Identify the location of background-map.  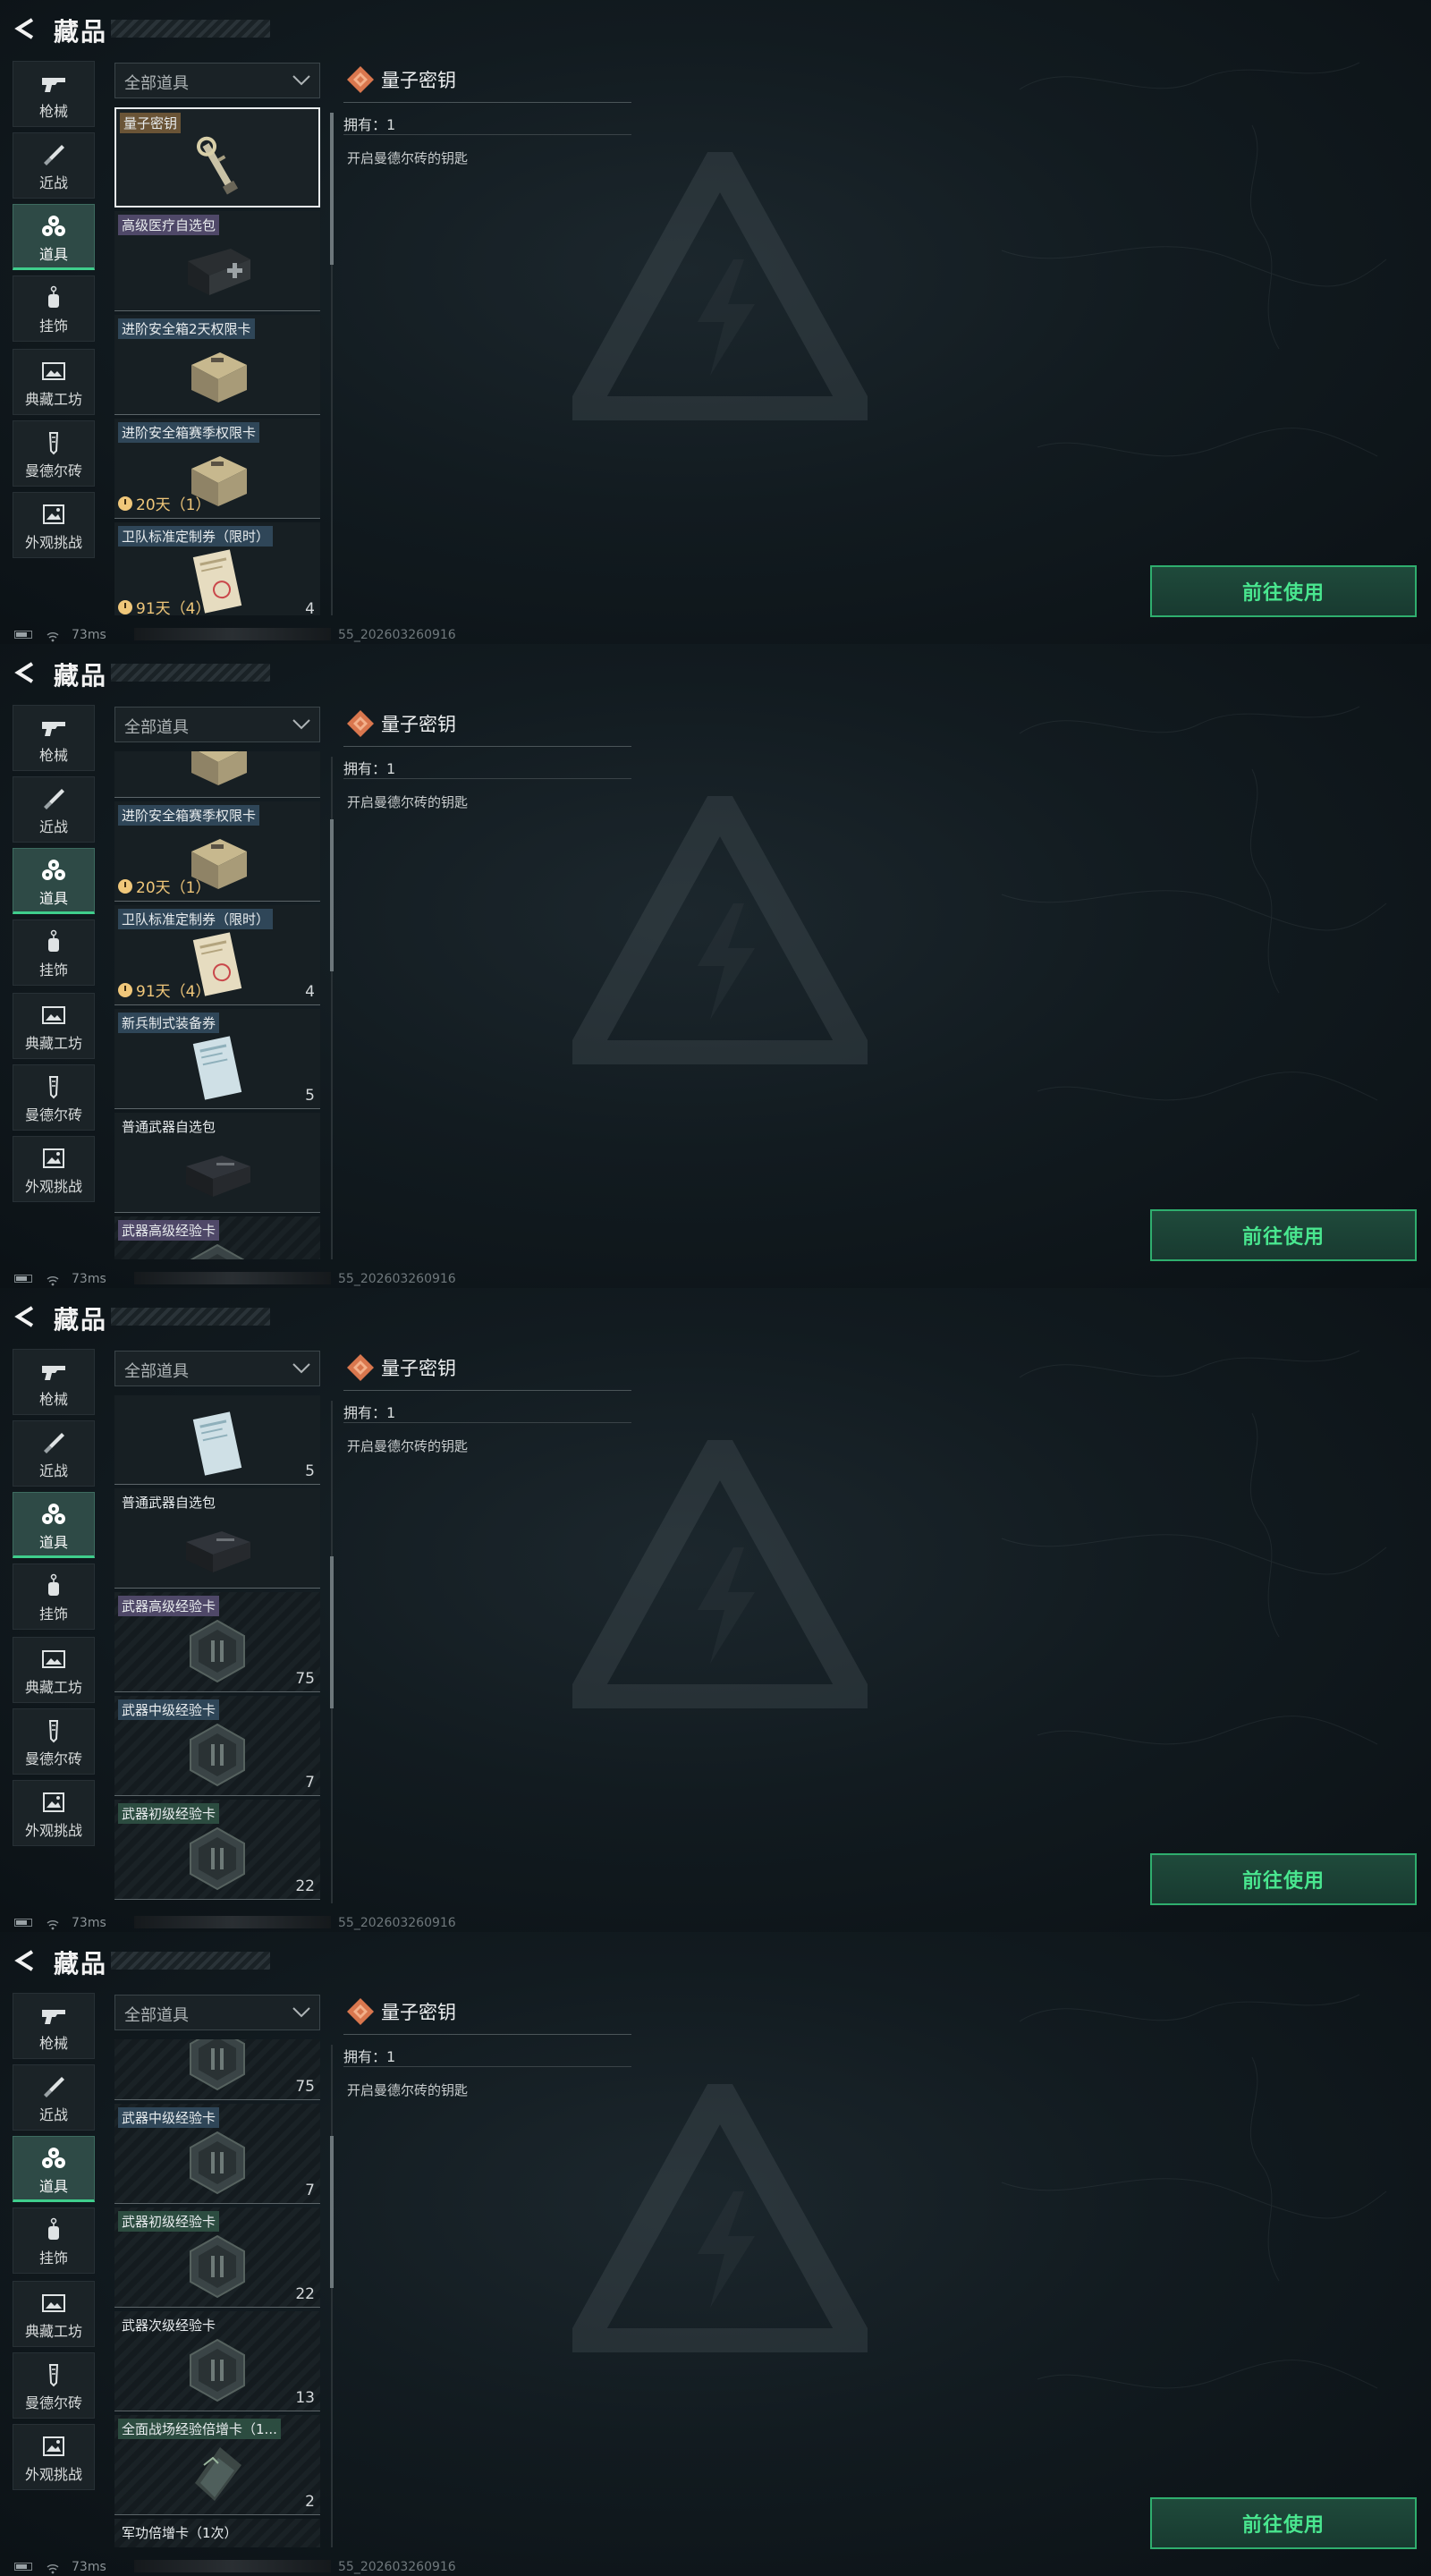
(1189, 2227).